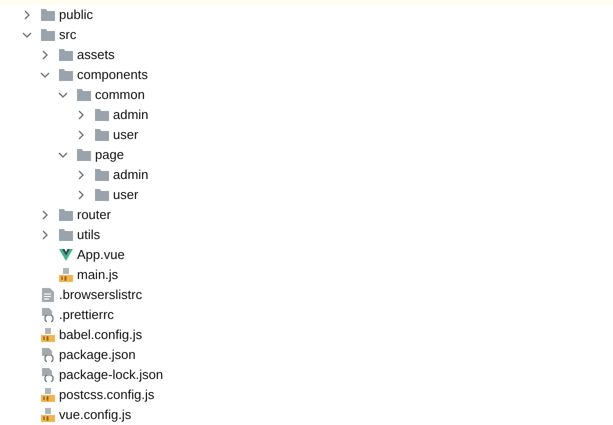 This screenshot has height=425, width=613. What do you see at coordinates (95, 415) in the screenshot?
I see `item-name: vue.config.js` at bounding box center [95, 415].